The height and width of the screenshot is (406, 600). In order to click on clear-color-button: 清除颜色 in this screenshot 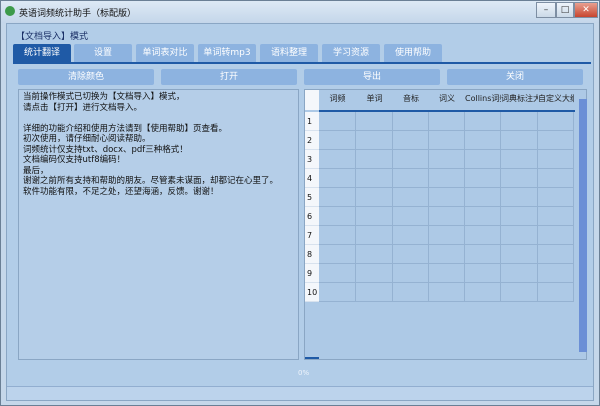, I will do `click(86, 77)`.